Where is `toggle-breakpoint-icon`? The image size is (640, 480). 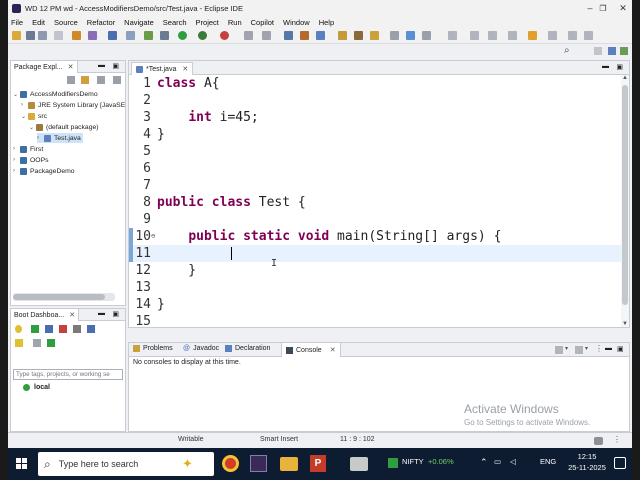
toggle-breakpoint-icon is located at coordinates (130, 35).